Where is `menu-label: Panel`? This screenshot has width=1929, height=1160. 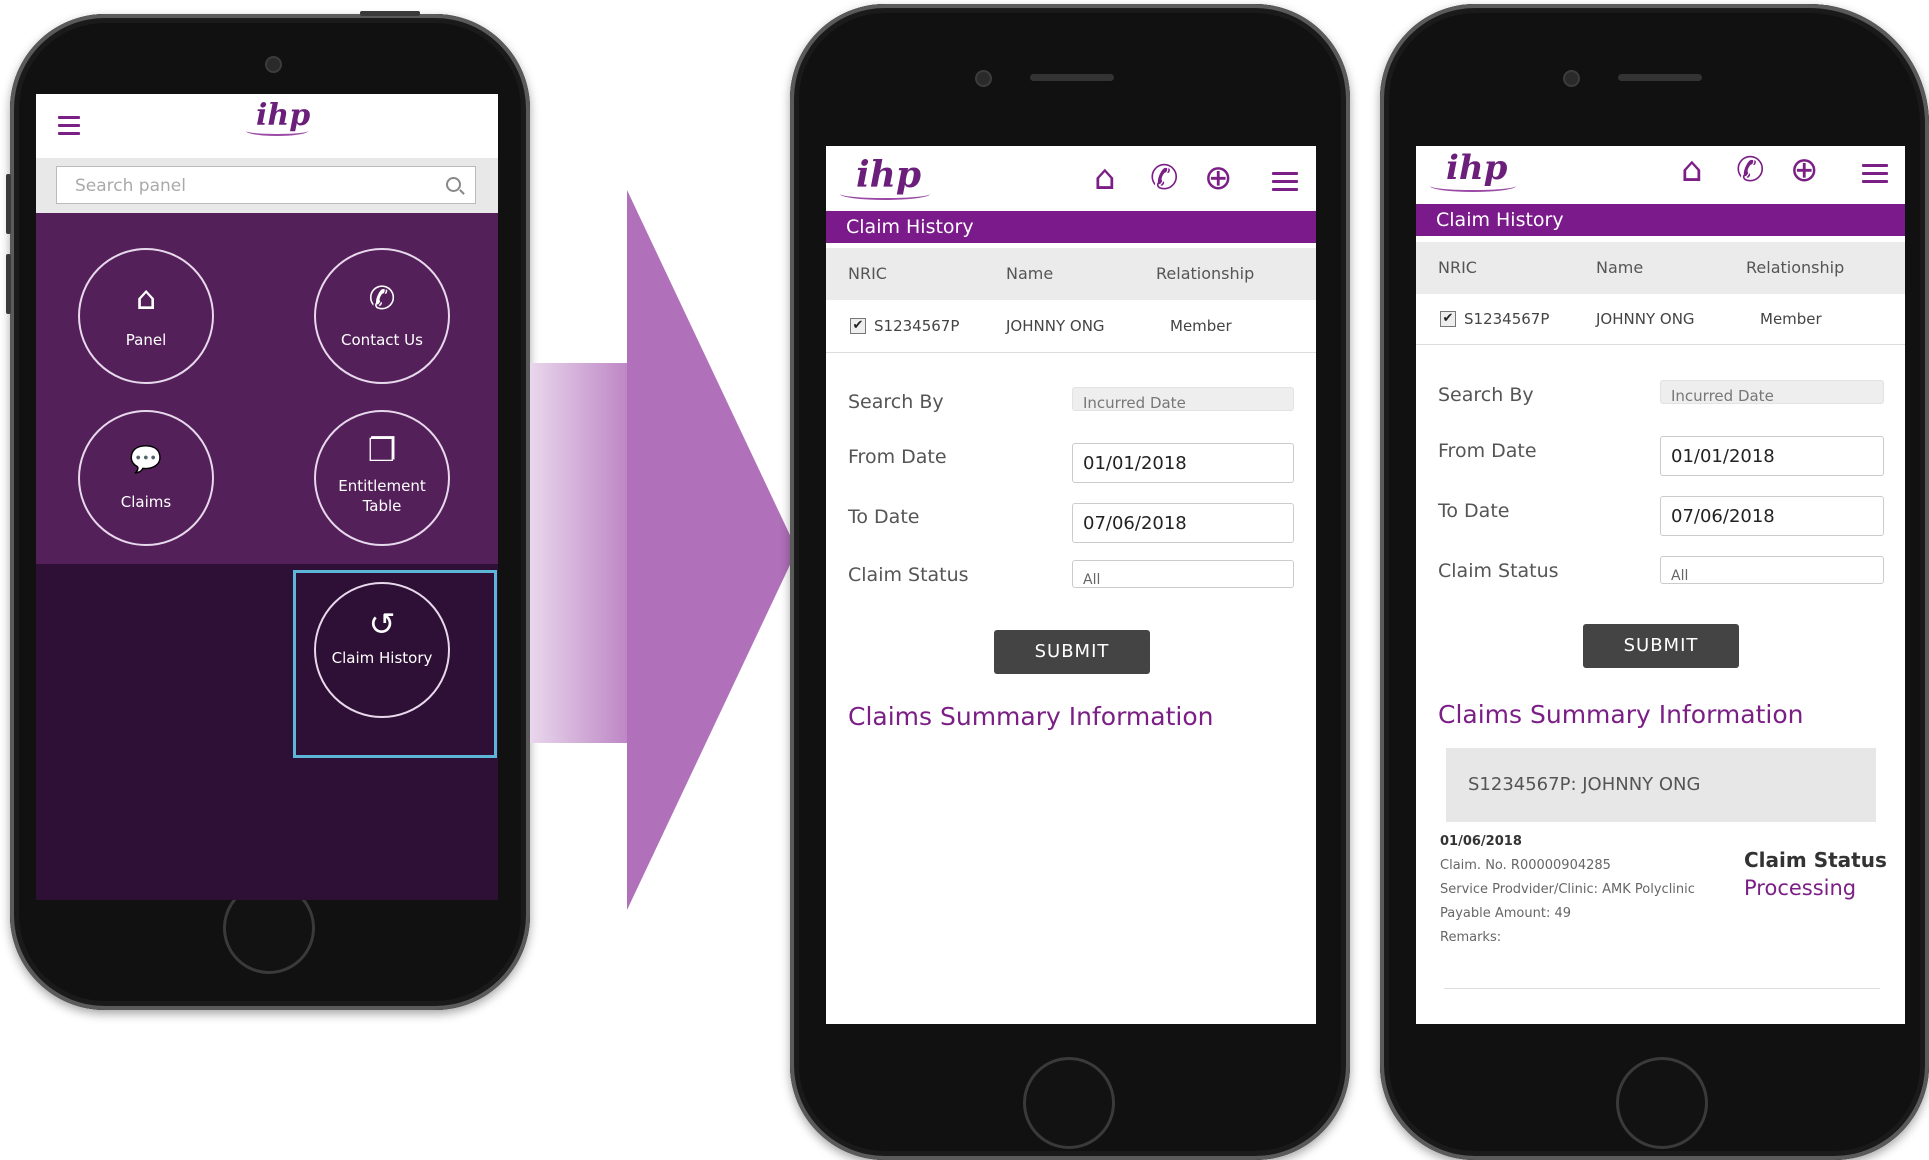
menu-label: Panel is located at coordinates (146, 340).